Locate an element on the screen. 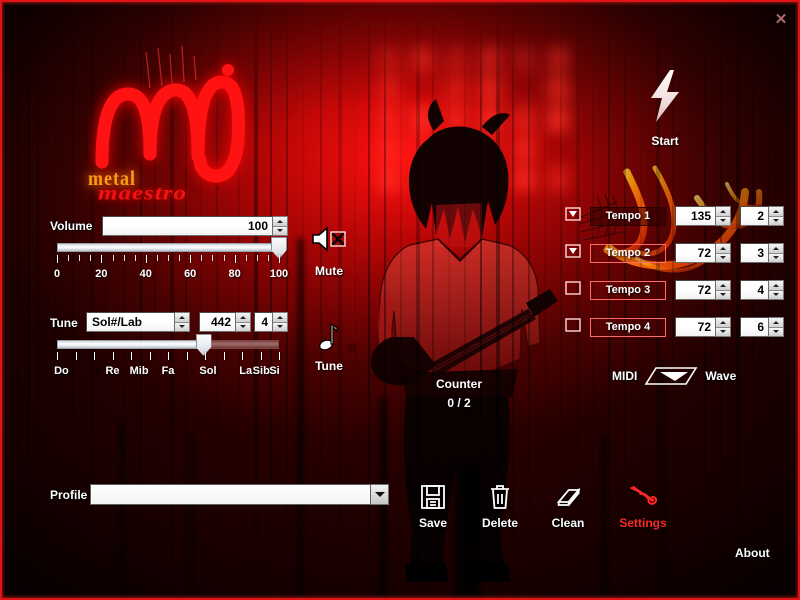  tempo-beats-input: 4 is located at coordinates (754, 290).